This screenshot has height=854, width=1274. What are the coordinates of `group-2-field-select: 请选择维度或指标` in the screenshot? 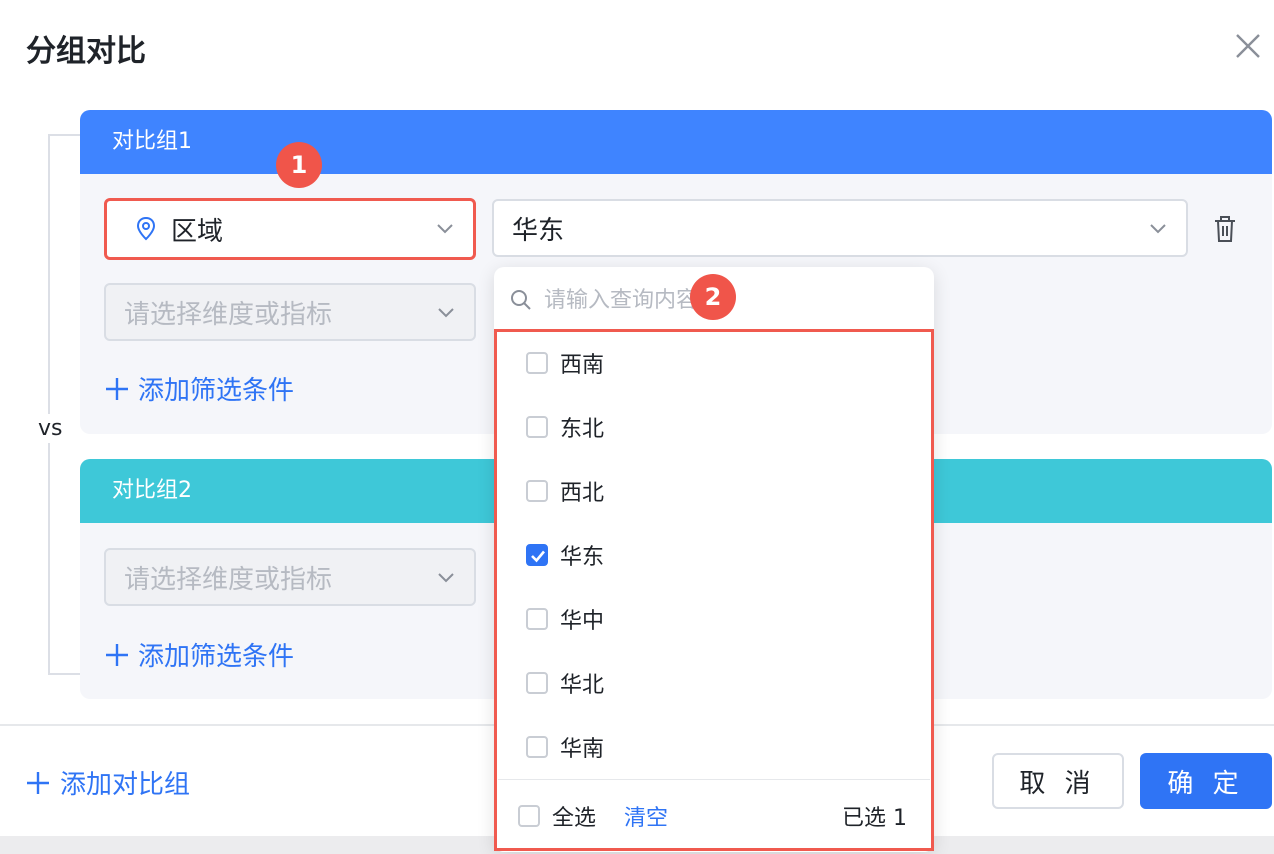 It's located at (290, 577).